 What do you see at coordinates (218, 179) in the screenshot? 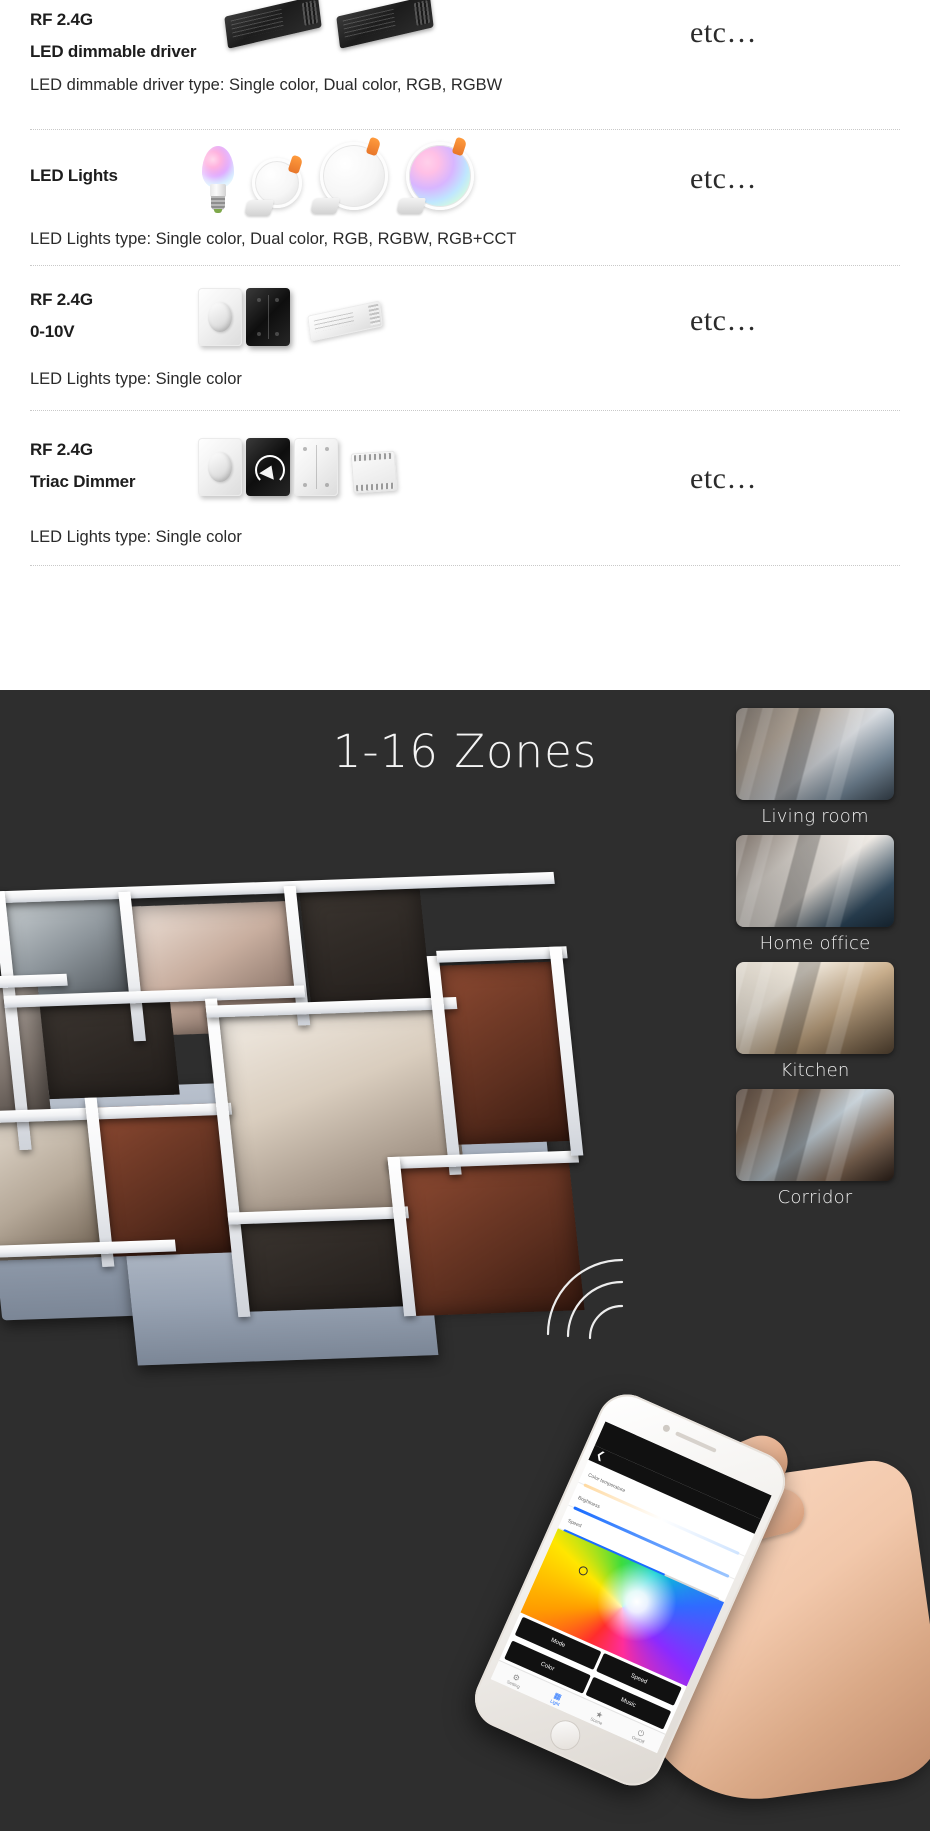
I see `rgb-bulb-image` at bounding box center [218, 179].